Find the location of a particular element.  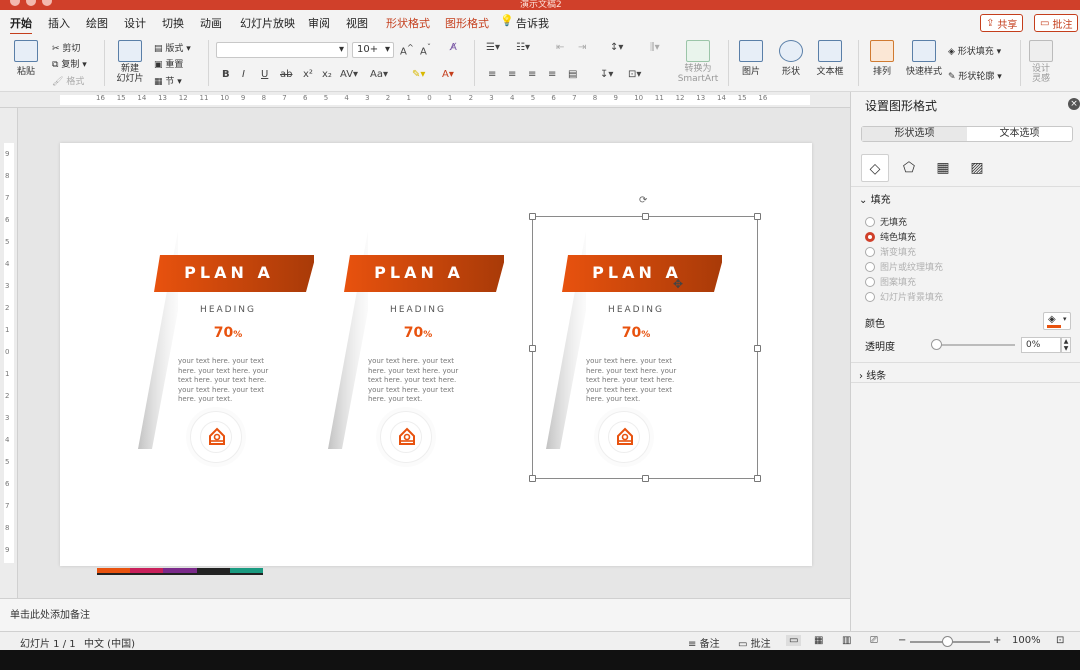

notes-button: ≡ 备注 is located at coordinates (704, 642).